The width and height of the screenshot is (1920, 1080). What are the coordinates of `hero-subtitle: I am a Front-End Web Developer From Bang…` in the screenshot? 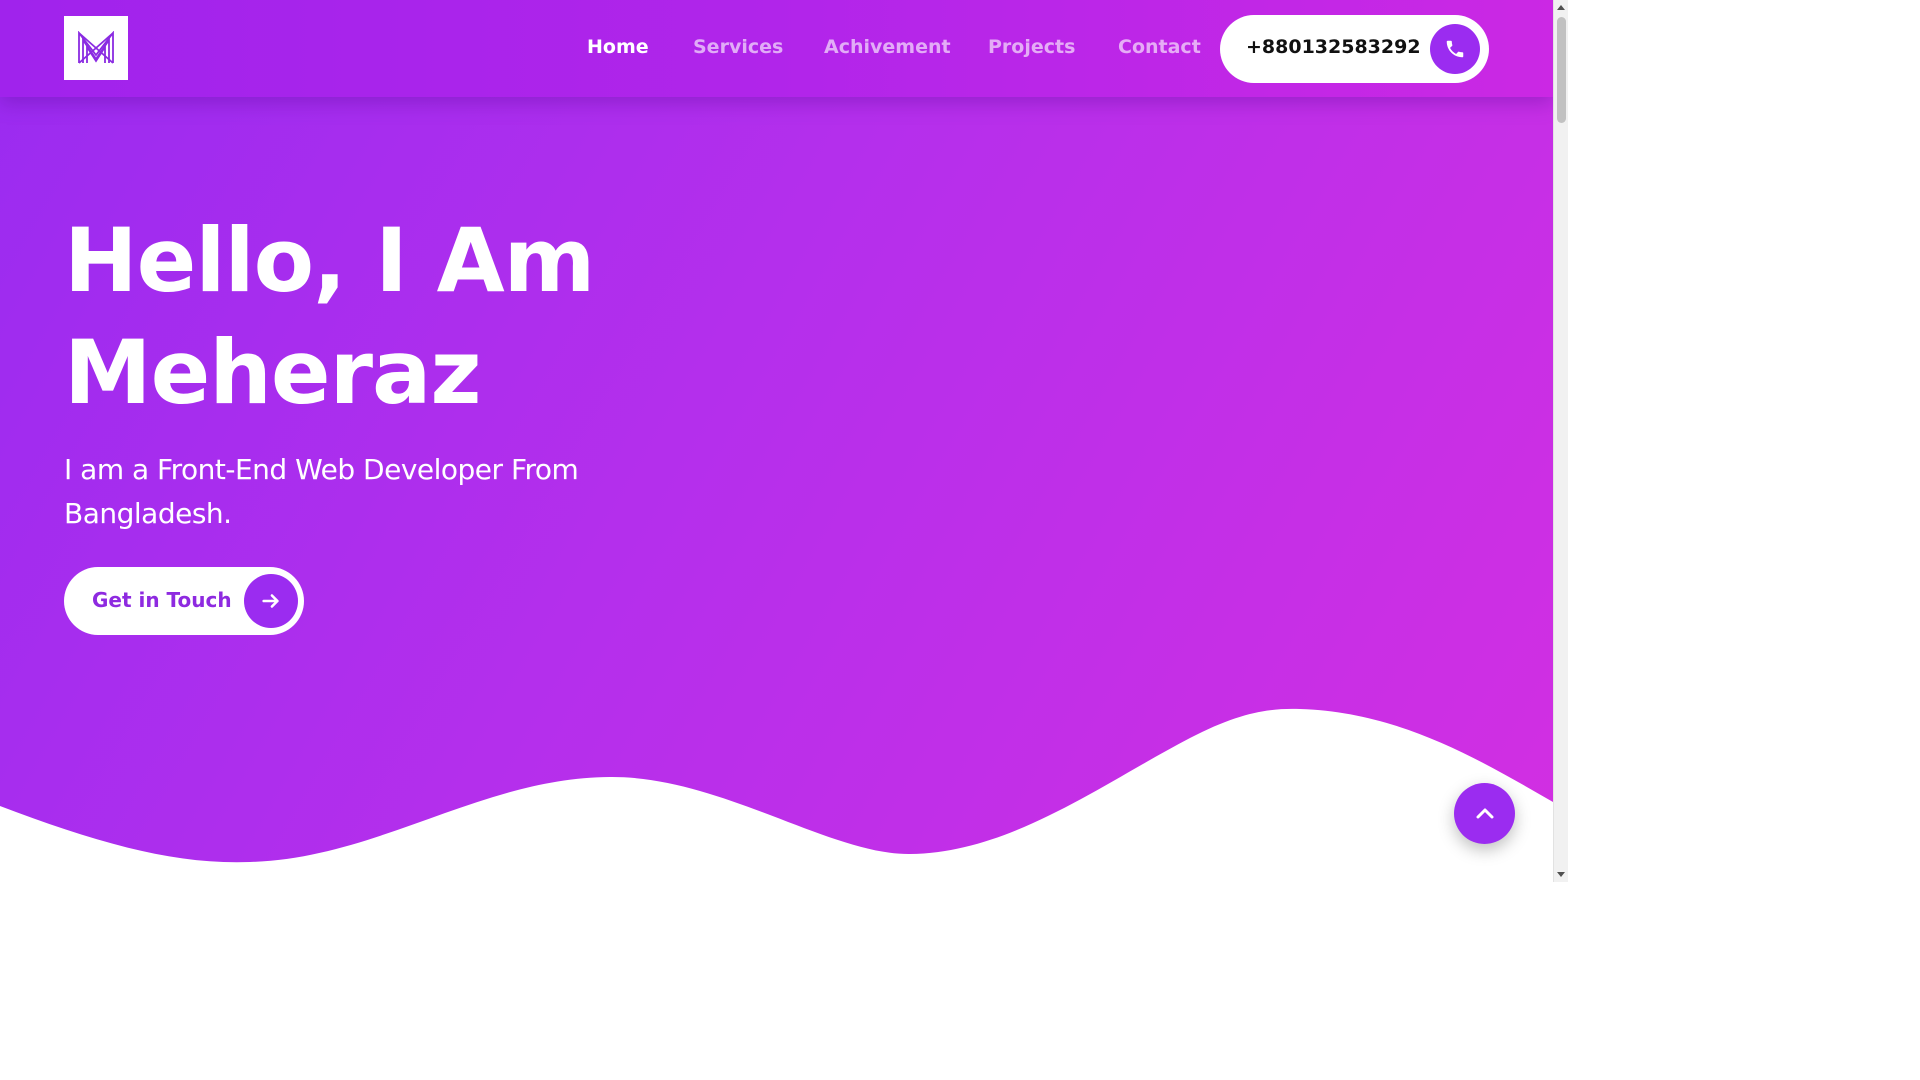 It's located at (321, 491).